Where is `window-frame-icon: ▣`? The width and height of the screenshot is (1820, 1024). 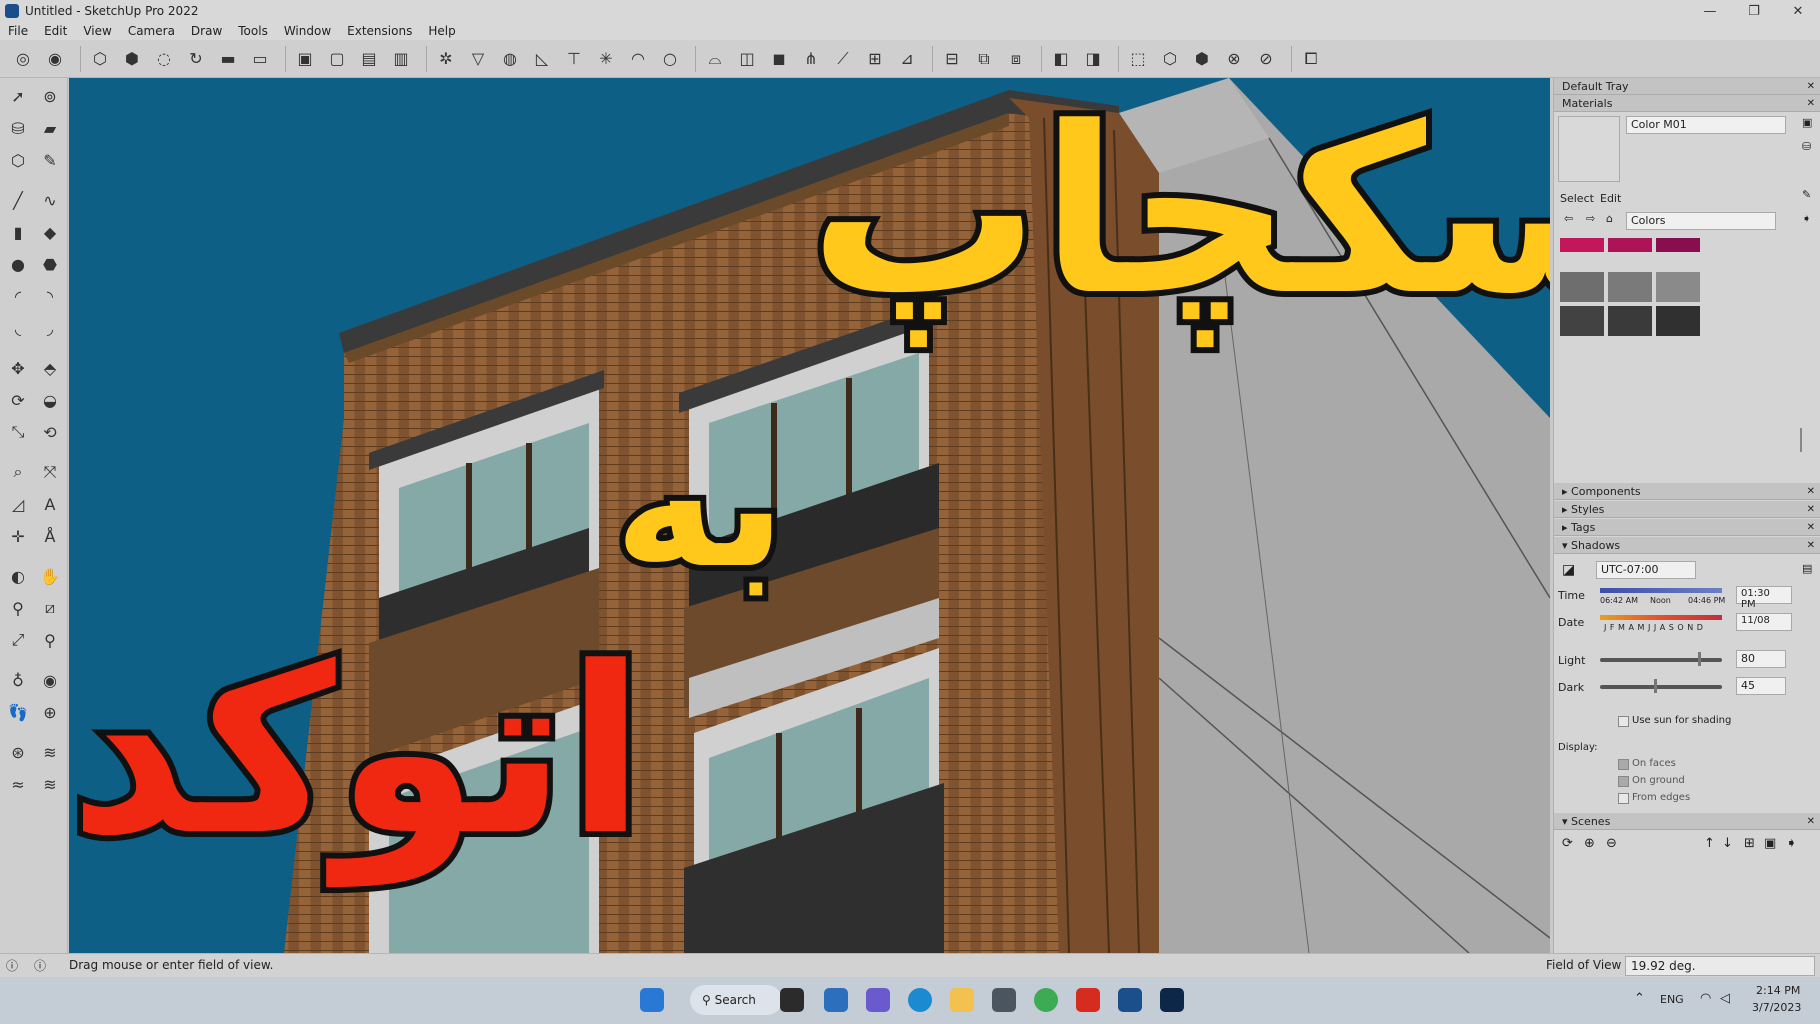
window-frame-icon: ▣ is located at coordinates (305, 59).